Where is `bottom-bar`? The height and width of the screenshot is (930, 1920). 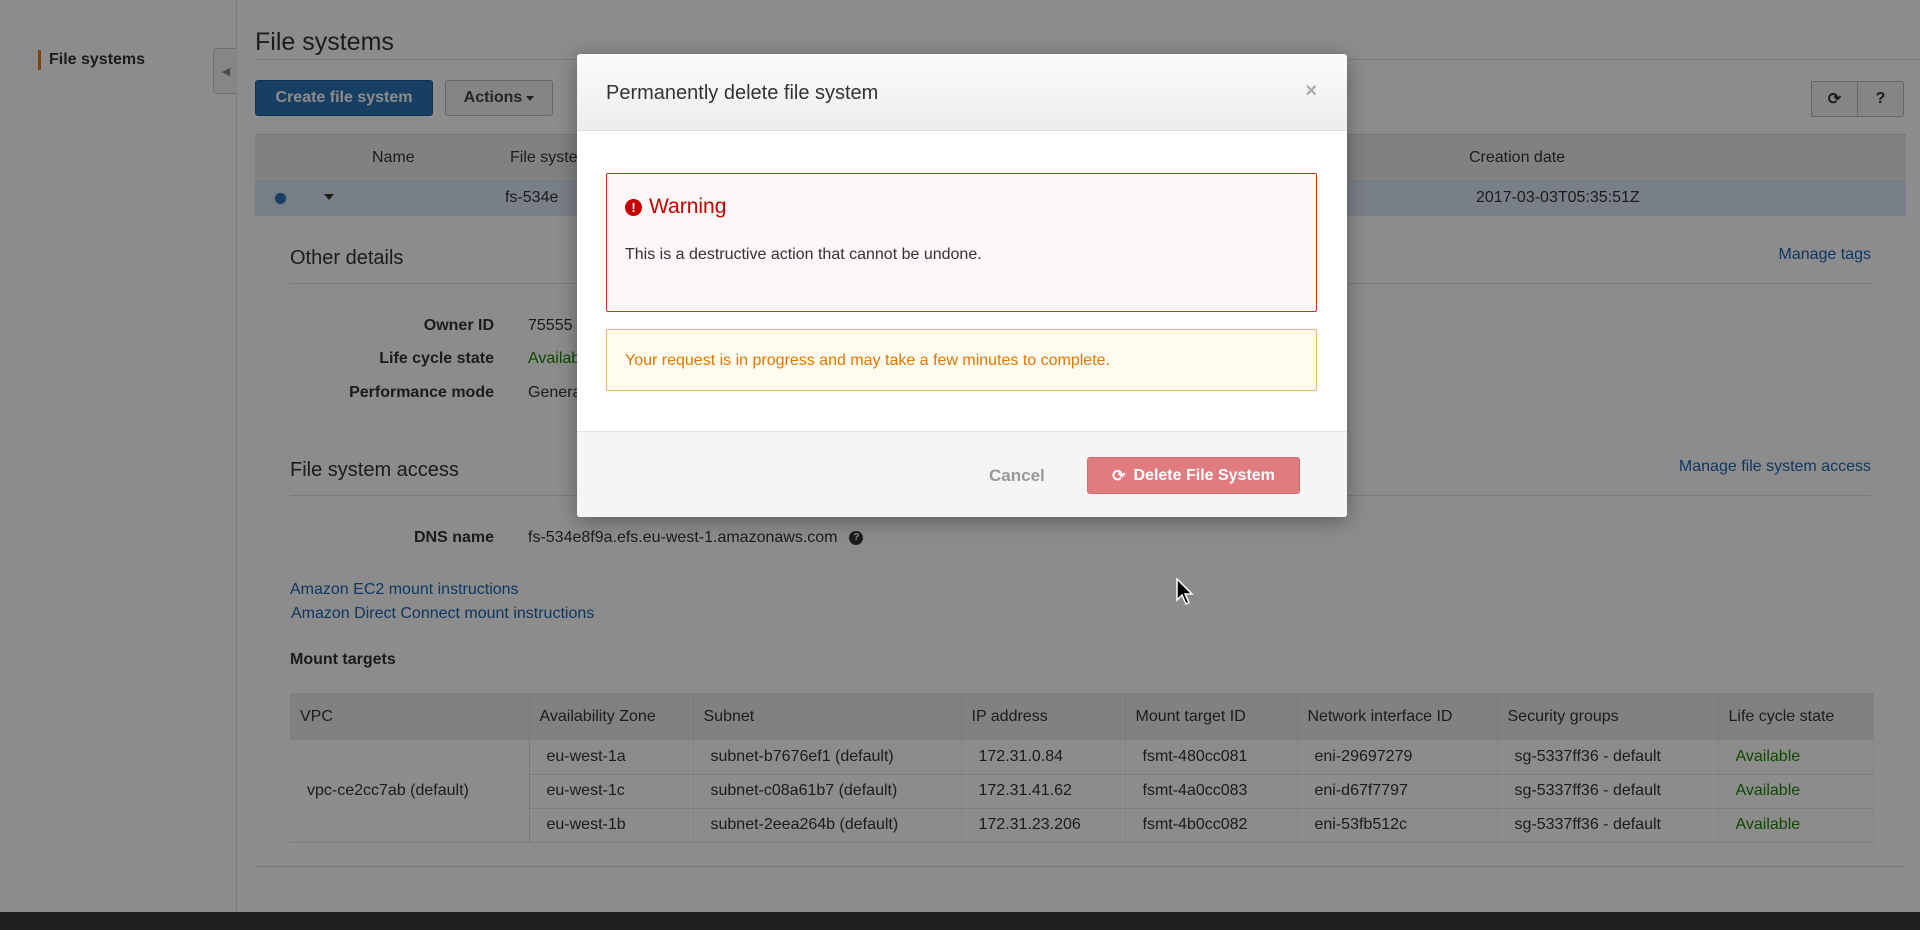 bottom-bar is located at coordinates (960, 921).